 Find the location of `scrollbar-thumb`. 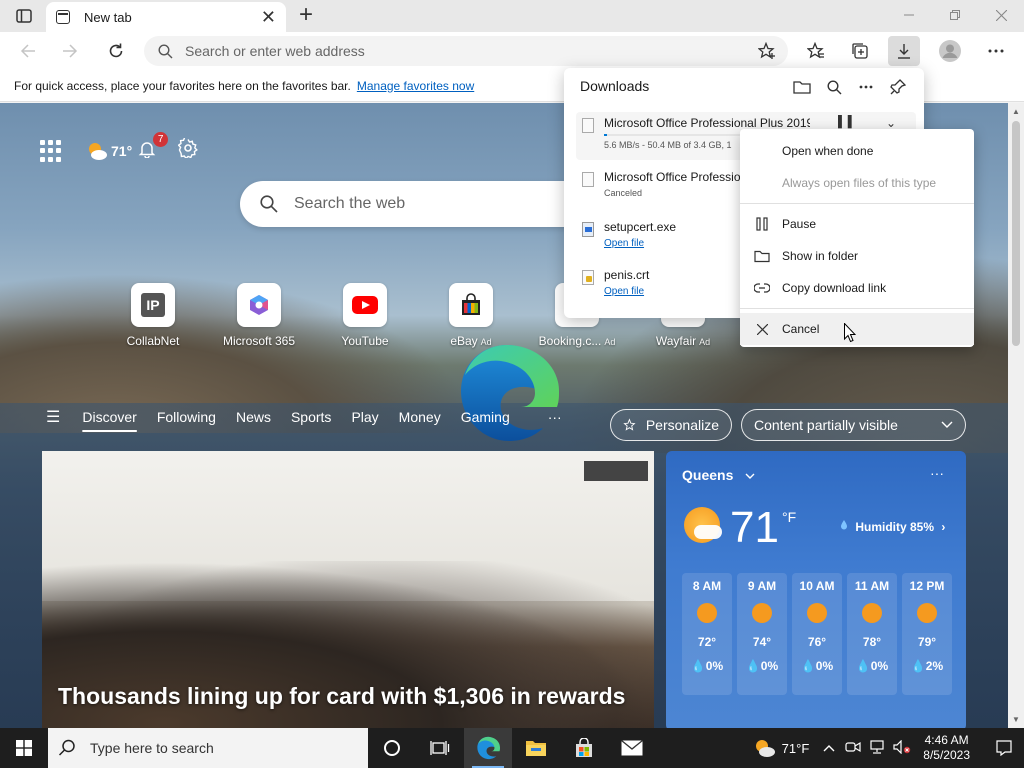

scrollbar-thumb is located at coordinates (1016, 233).